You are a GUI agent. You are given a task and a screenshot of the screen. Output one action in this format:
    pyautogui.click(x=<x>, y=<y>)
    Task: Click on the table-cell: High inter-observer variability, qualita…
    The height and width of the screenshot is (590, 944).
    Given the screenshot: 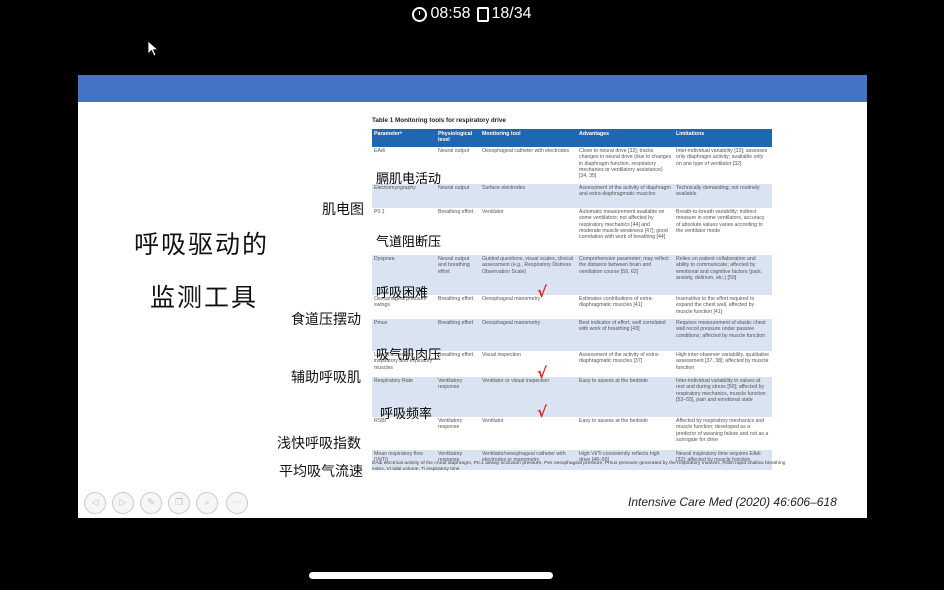 What is the action you would take?
    pyautogui.click(x=723, y=361)
    